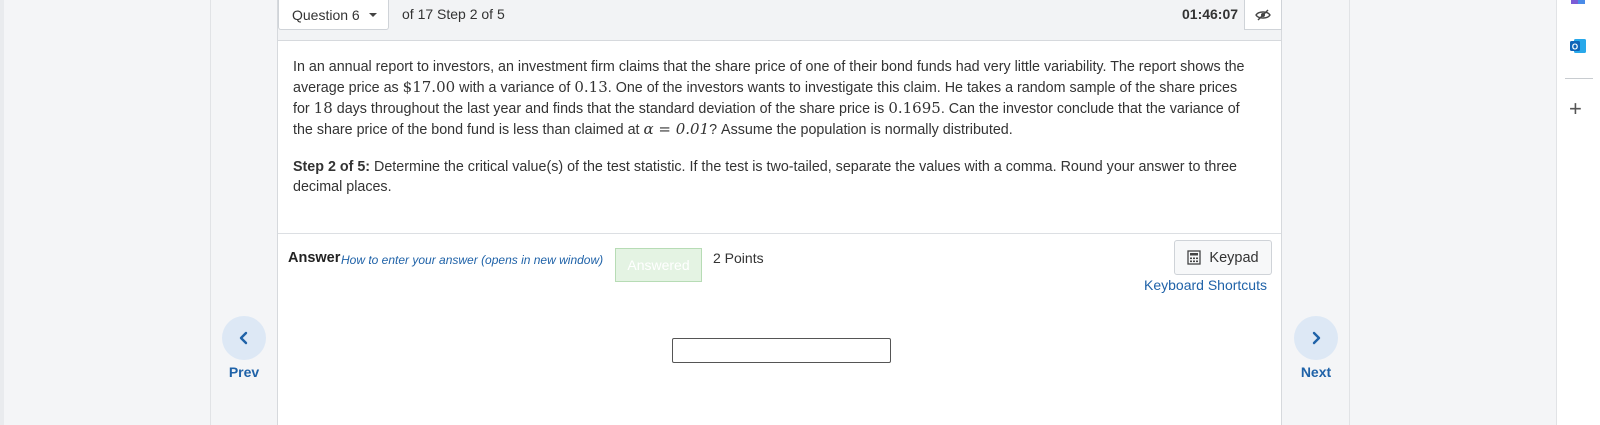  I want to click on chevron-right-icon, so click(1316, 338).